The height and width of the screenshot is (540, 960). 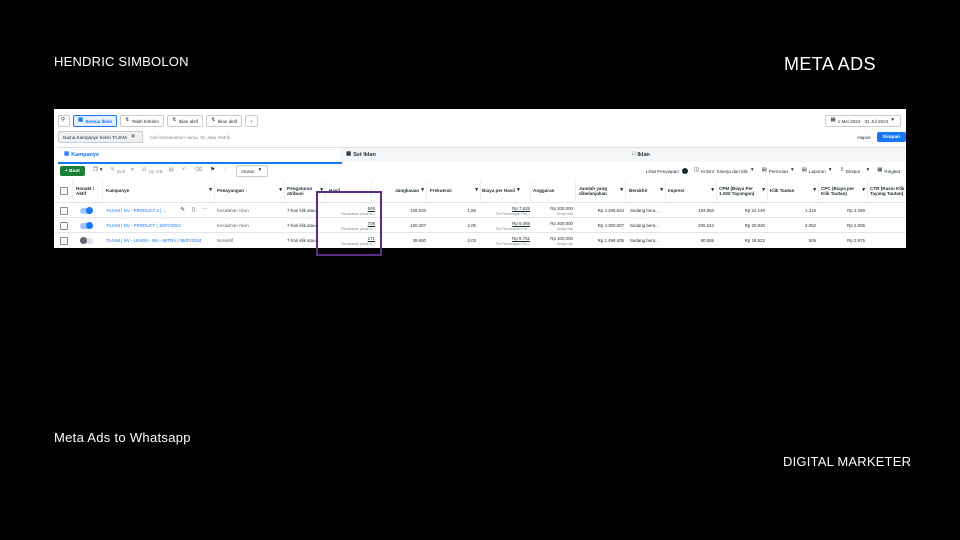 I want to click on close-icon: ✕, so click(x=133, y=137).